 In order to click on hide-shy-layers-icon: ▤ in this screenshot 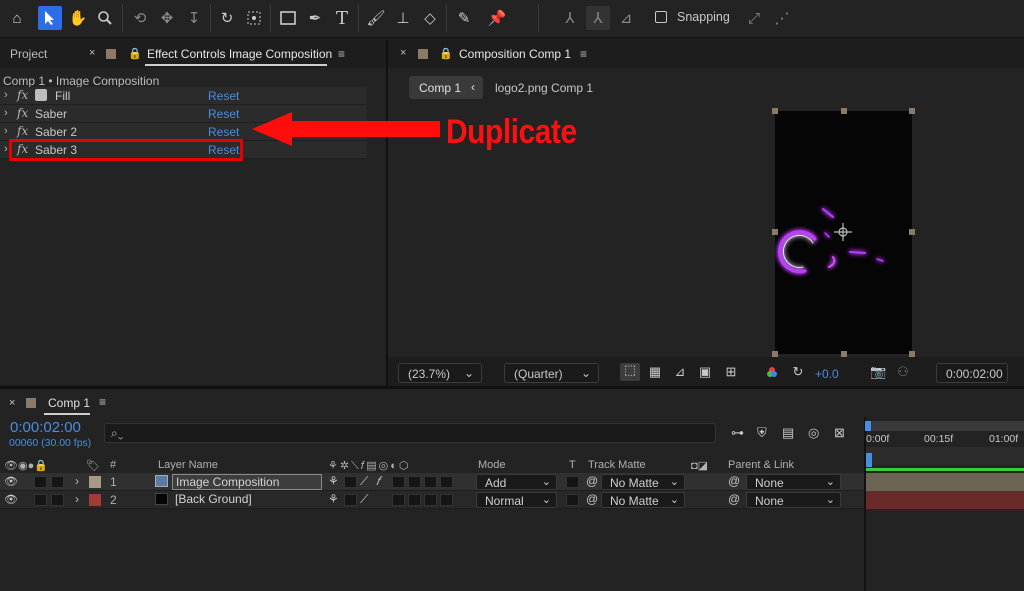, I will do `click(788, 433)`.